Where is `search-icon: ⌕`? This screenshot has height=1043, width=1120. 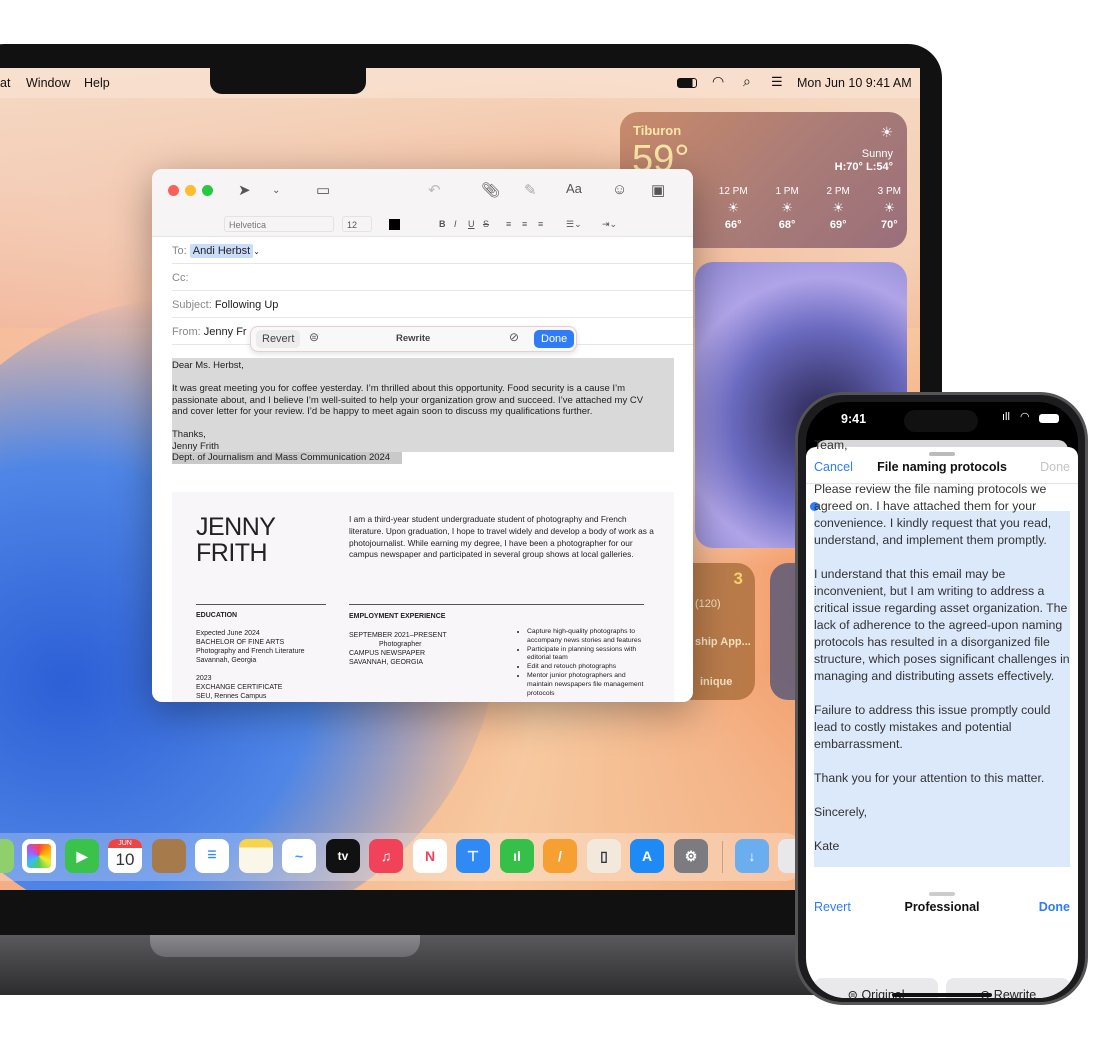 search-icon: ⌕ is located at coordinates (747, 81).